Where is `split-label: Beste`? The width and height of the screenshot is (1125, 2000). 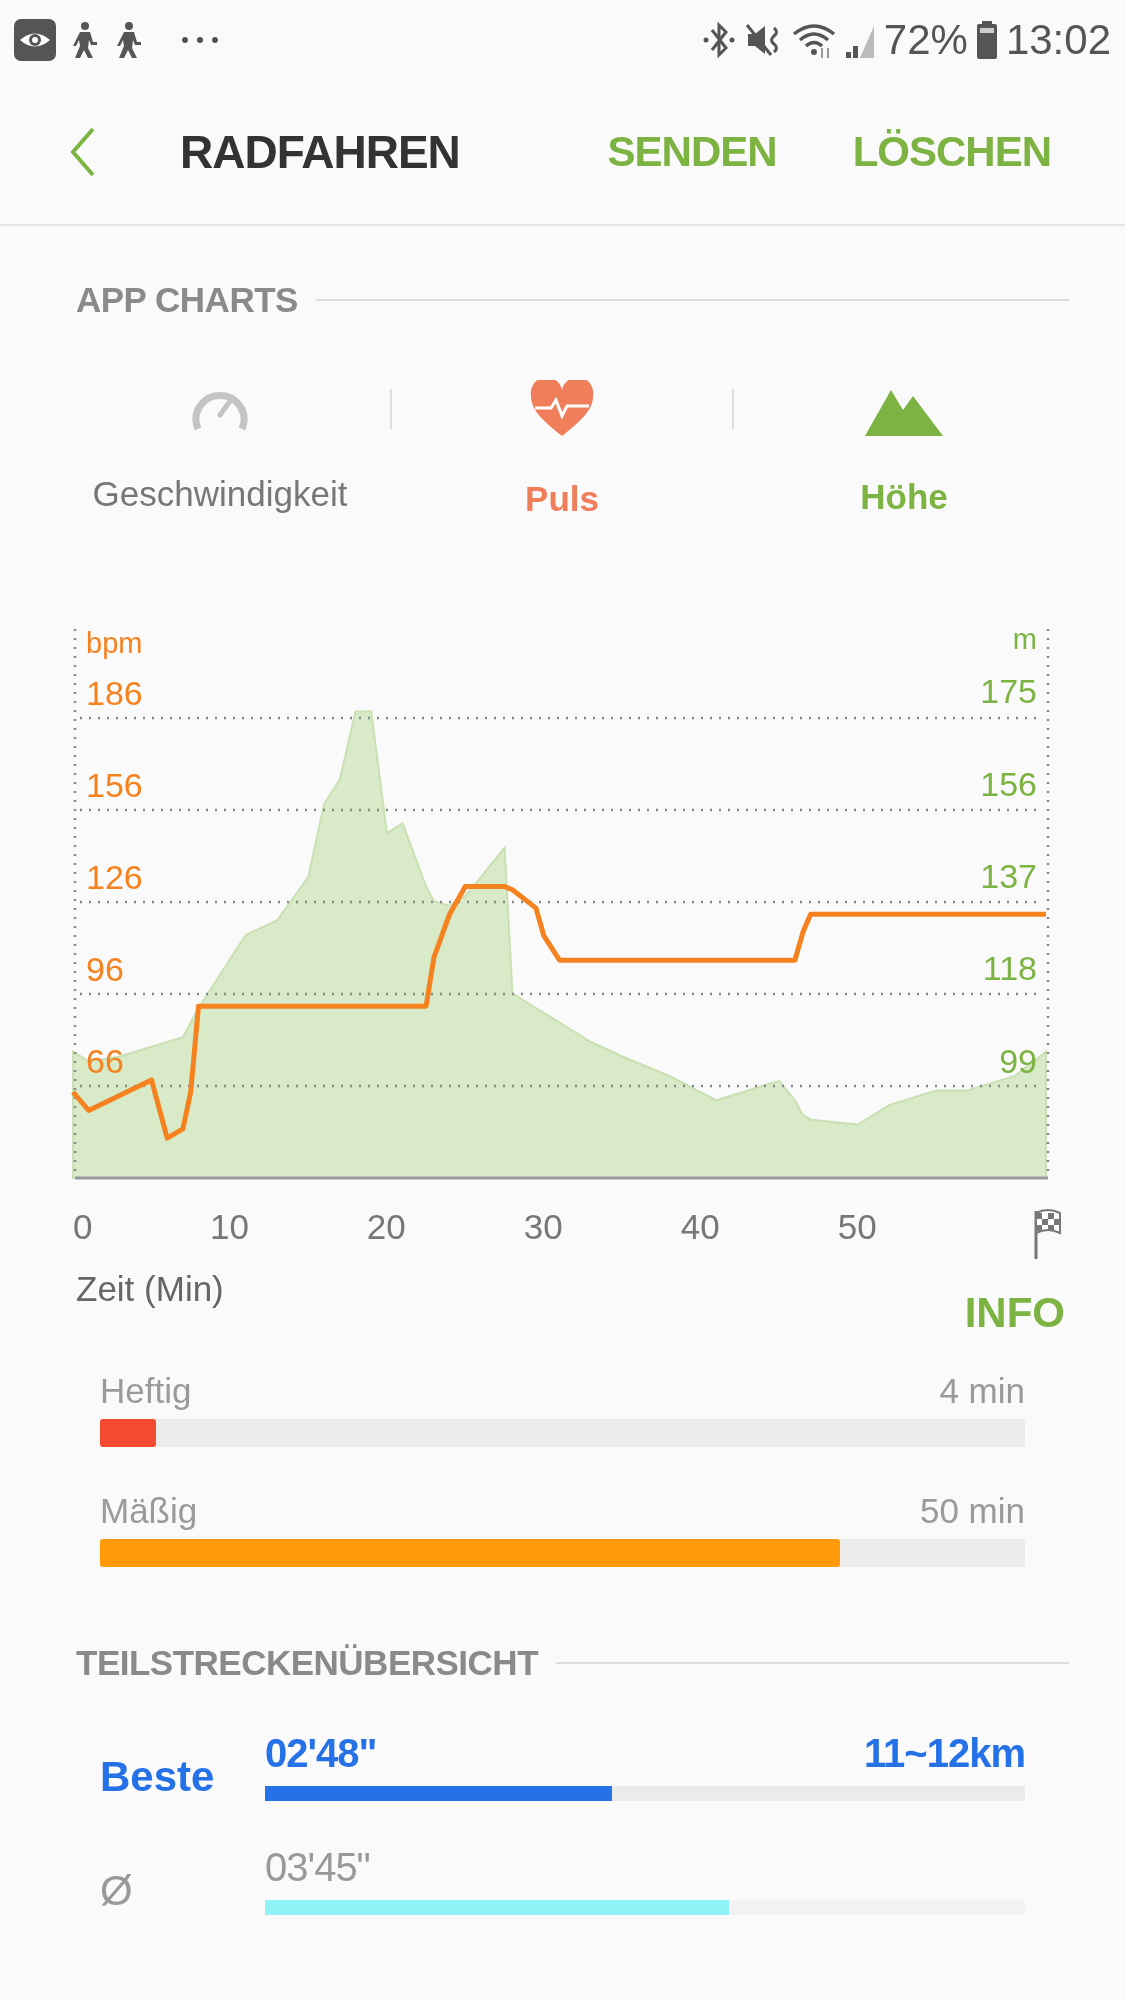
split-label: Beste is located at coordinates (158, 1777).